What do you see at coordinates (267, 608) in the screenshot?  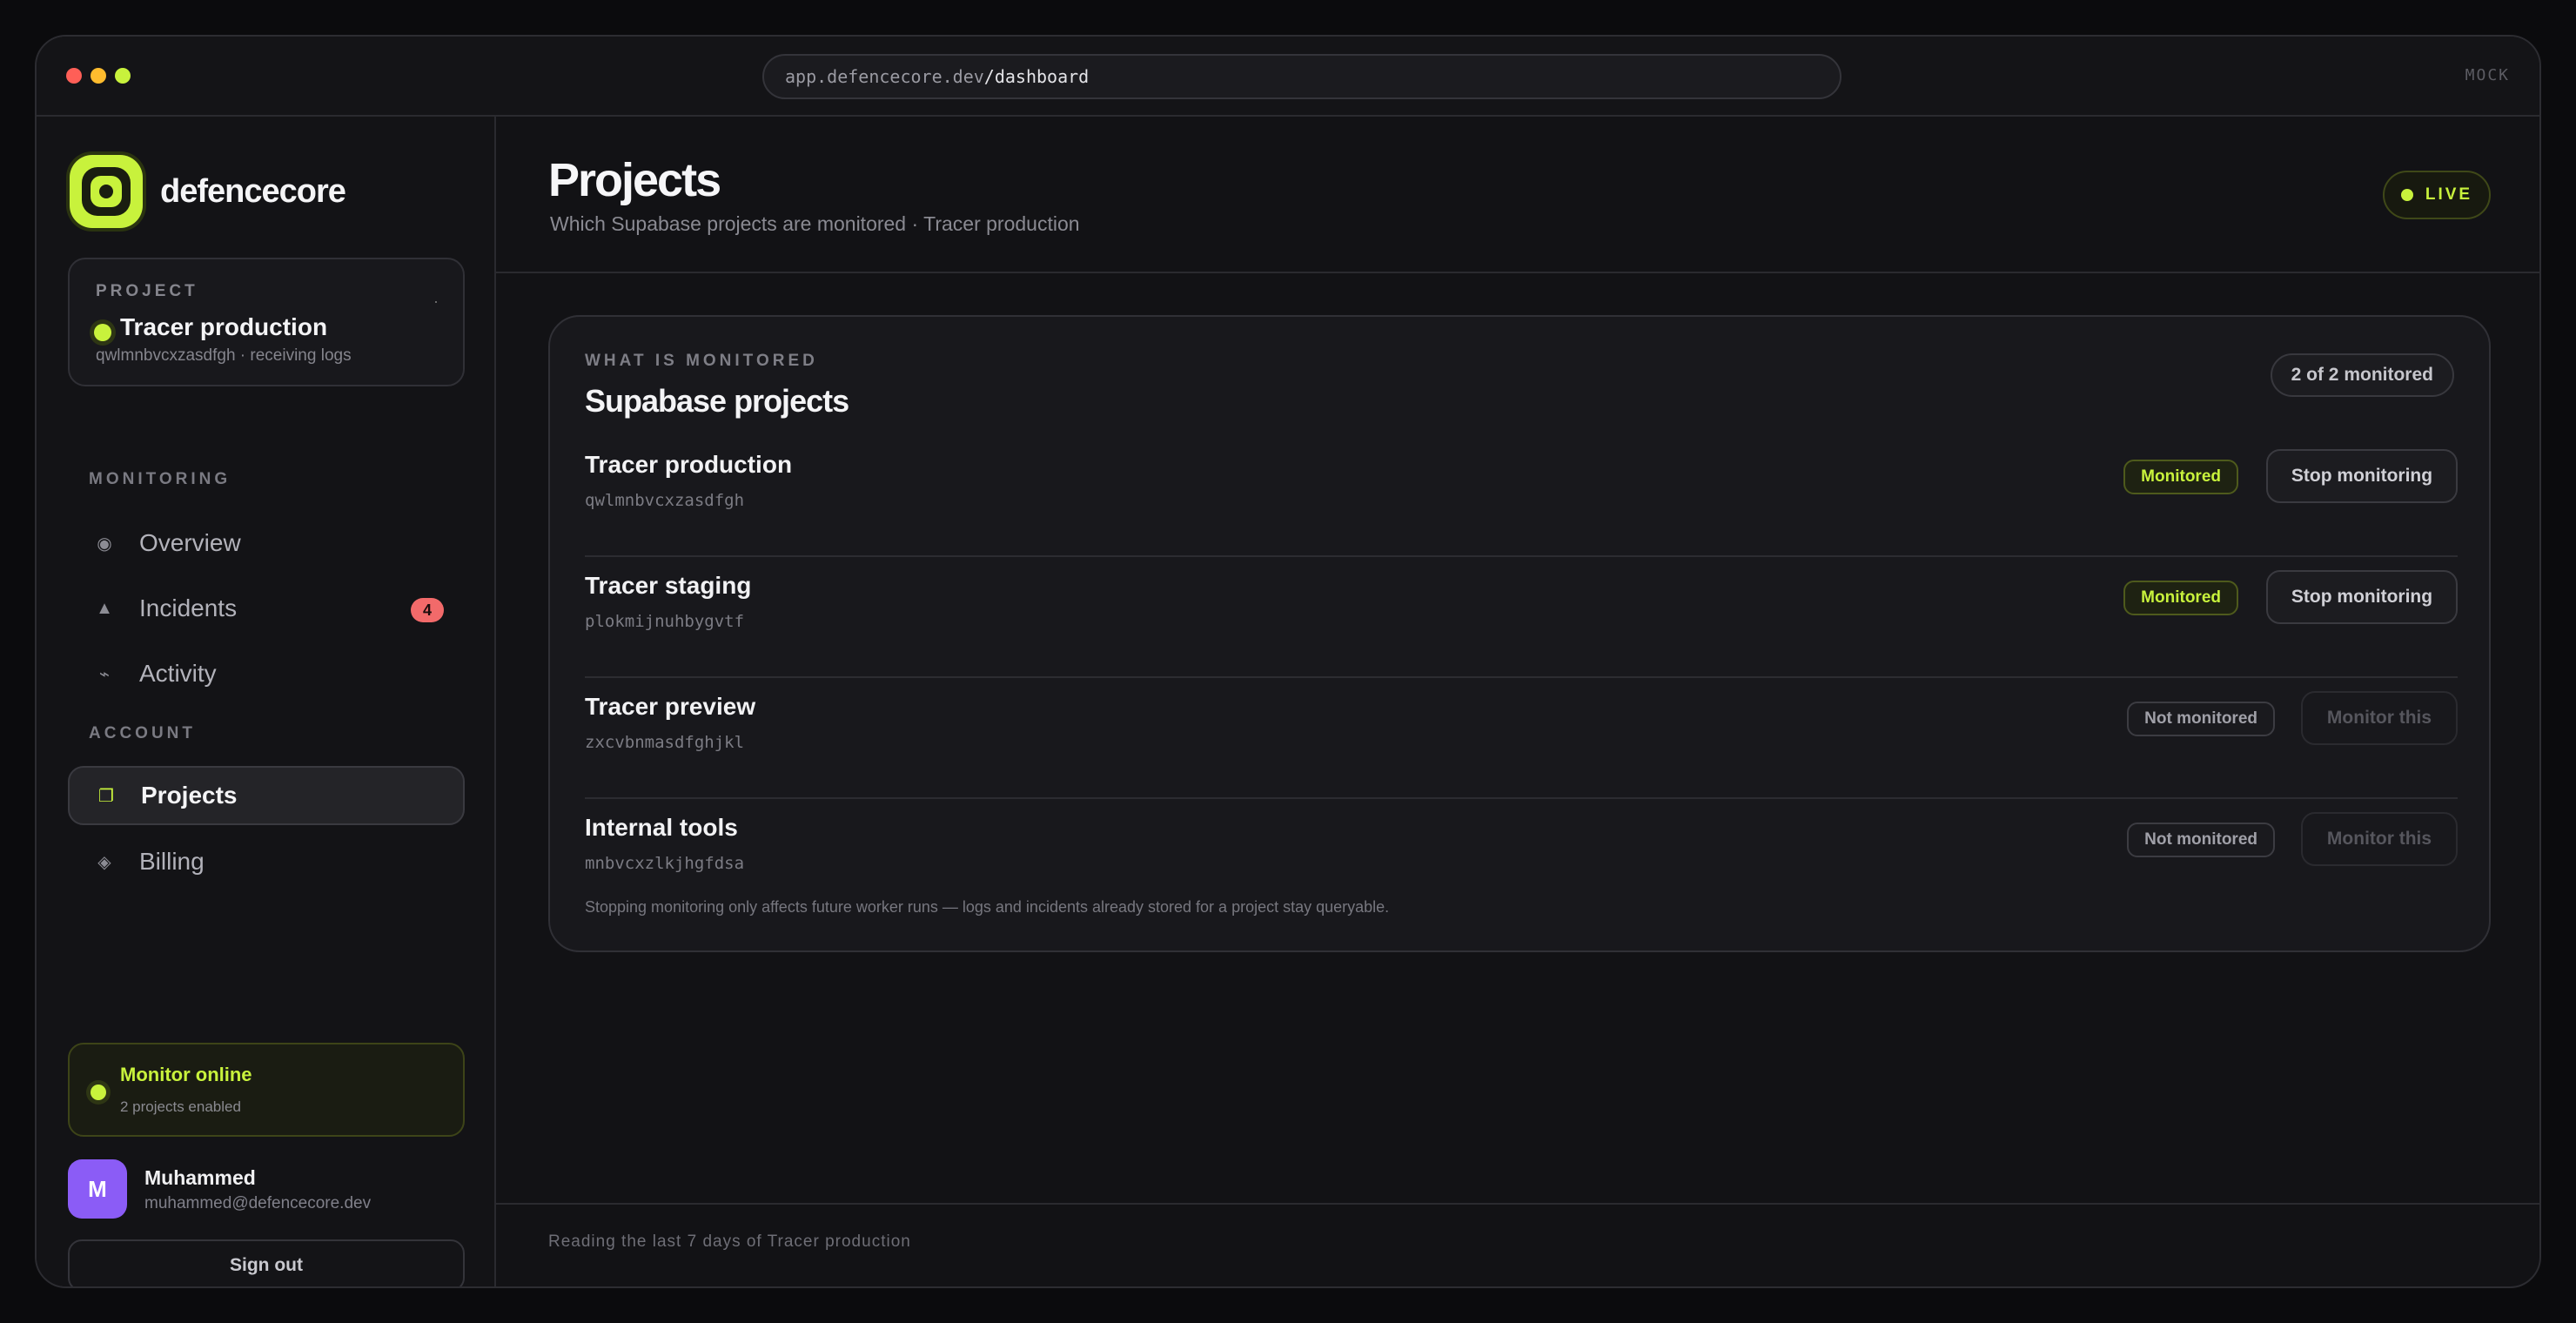 I see `sidebar-item-incidents: ▲ Incidents 4` at bounding box center [267, 608].